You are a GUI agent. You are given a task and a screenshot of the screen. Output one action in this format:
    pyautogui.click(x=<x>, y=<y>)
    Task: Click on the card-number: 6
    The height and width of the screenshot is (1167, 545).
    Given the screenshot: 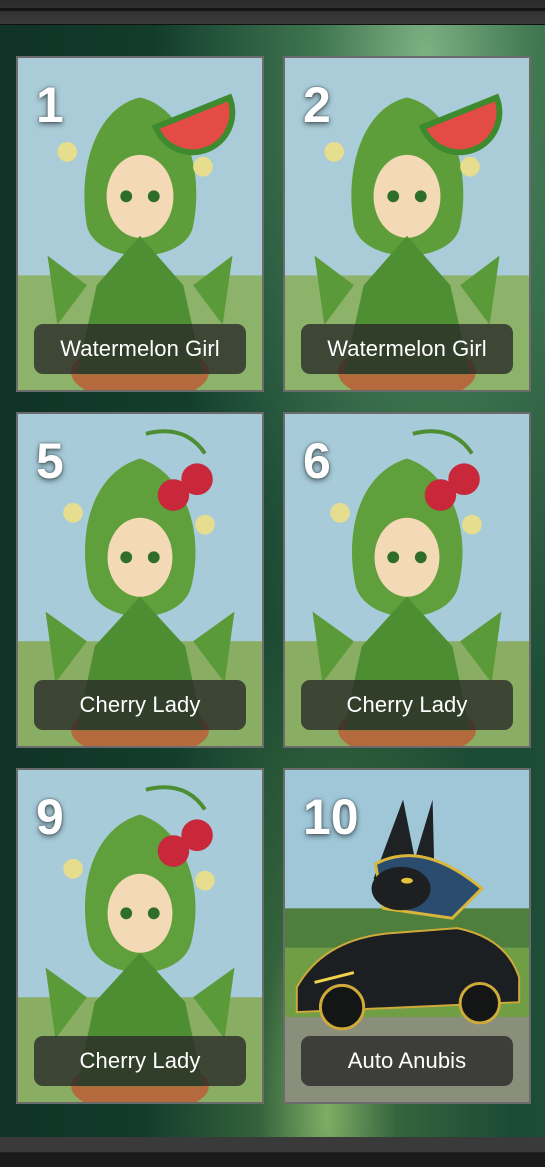 What is the action you would take?
    pyautogui.click(x=317, y=461)
    